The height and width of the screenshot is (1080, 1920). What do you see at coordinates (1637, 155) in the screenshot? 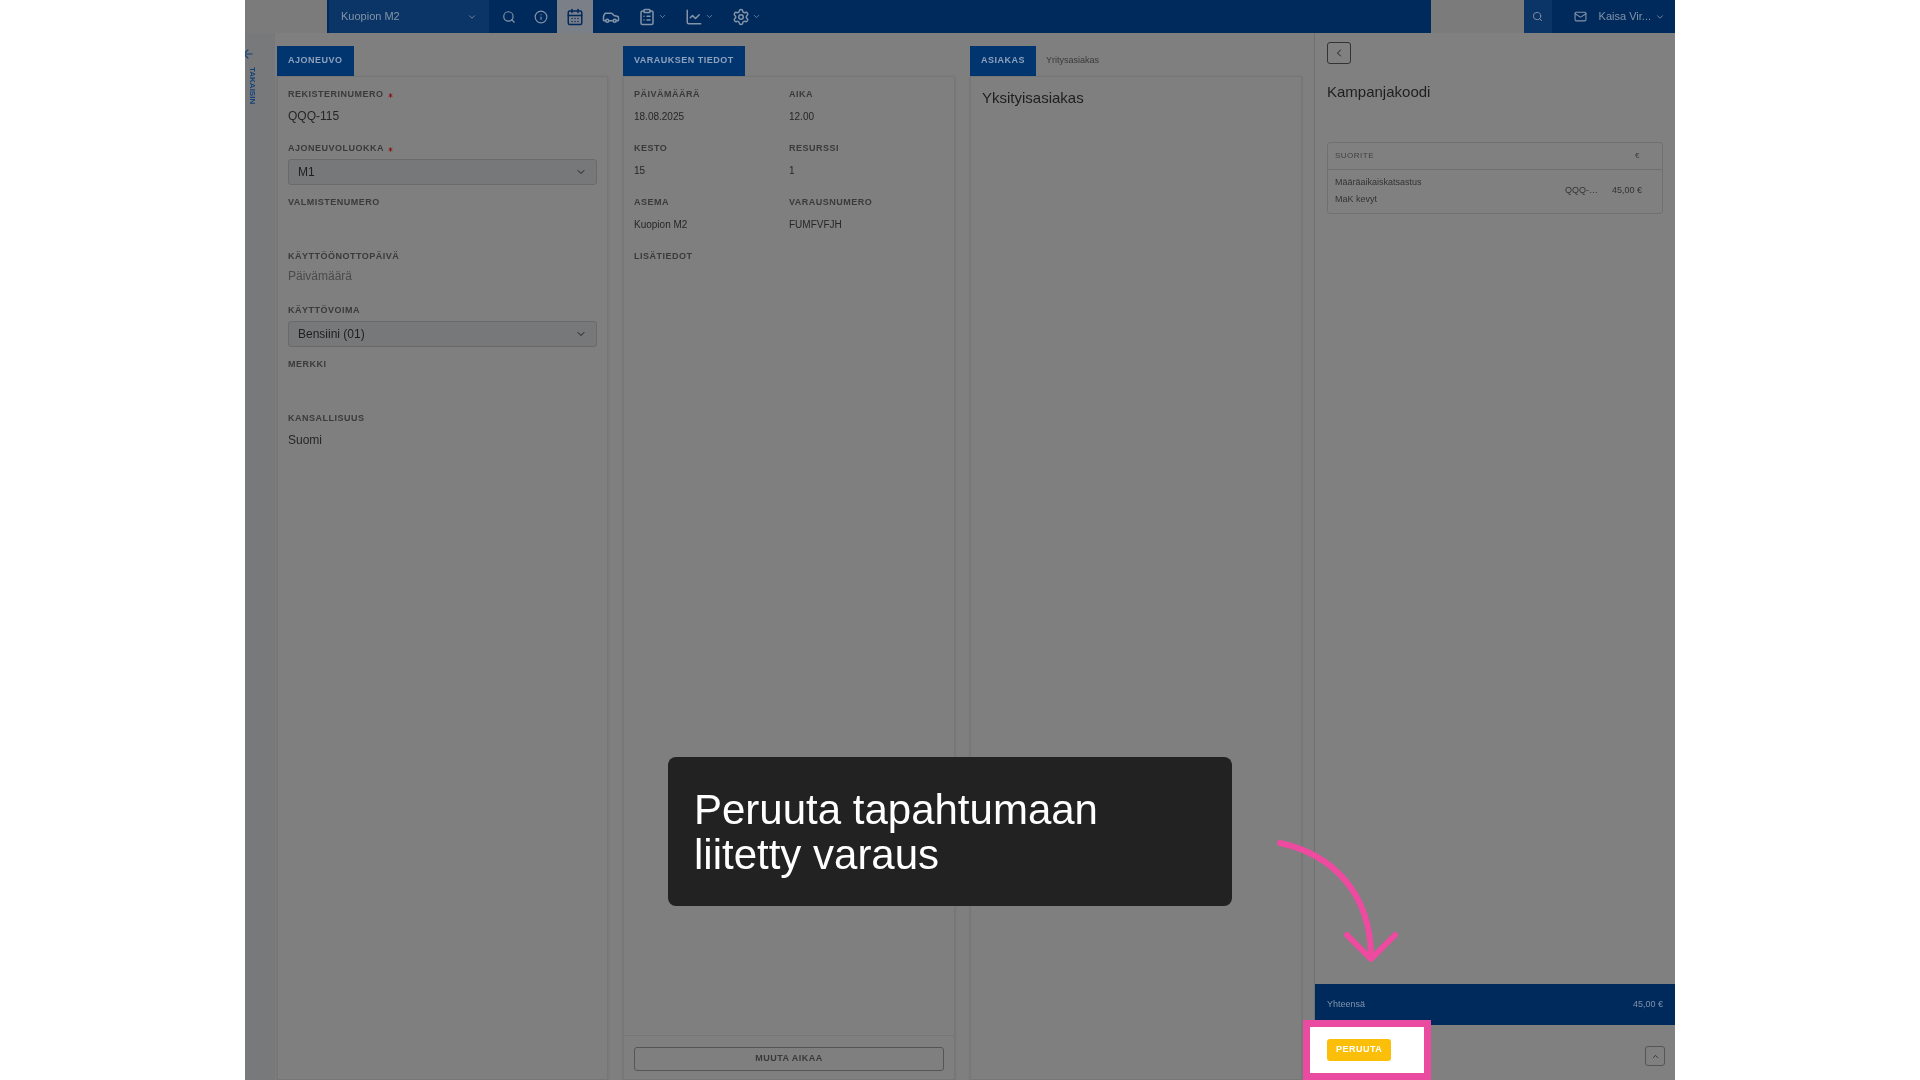
I see `column-header: €` at bounding box center [1637, 155].